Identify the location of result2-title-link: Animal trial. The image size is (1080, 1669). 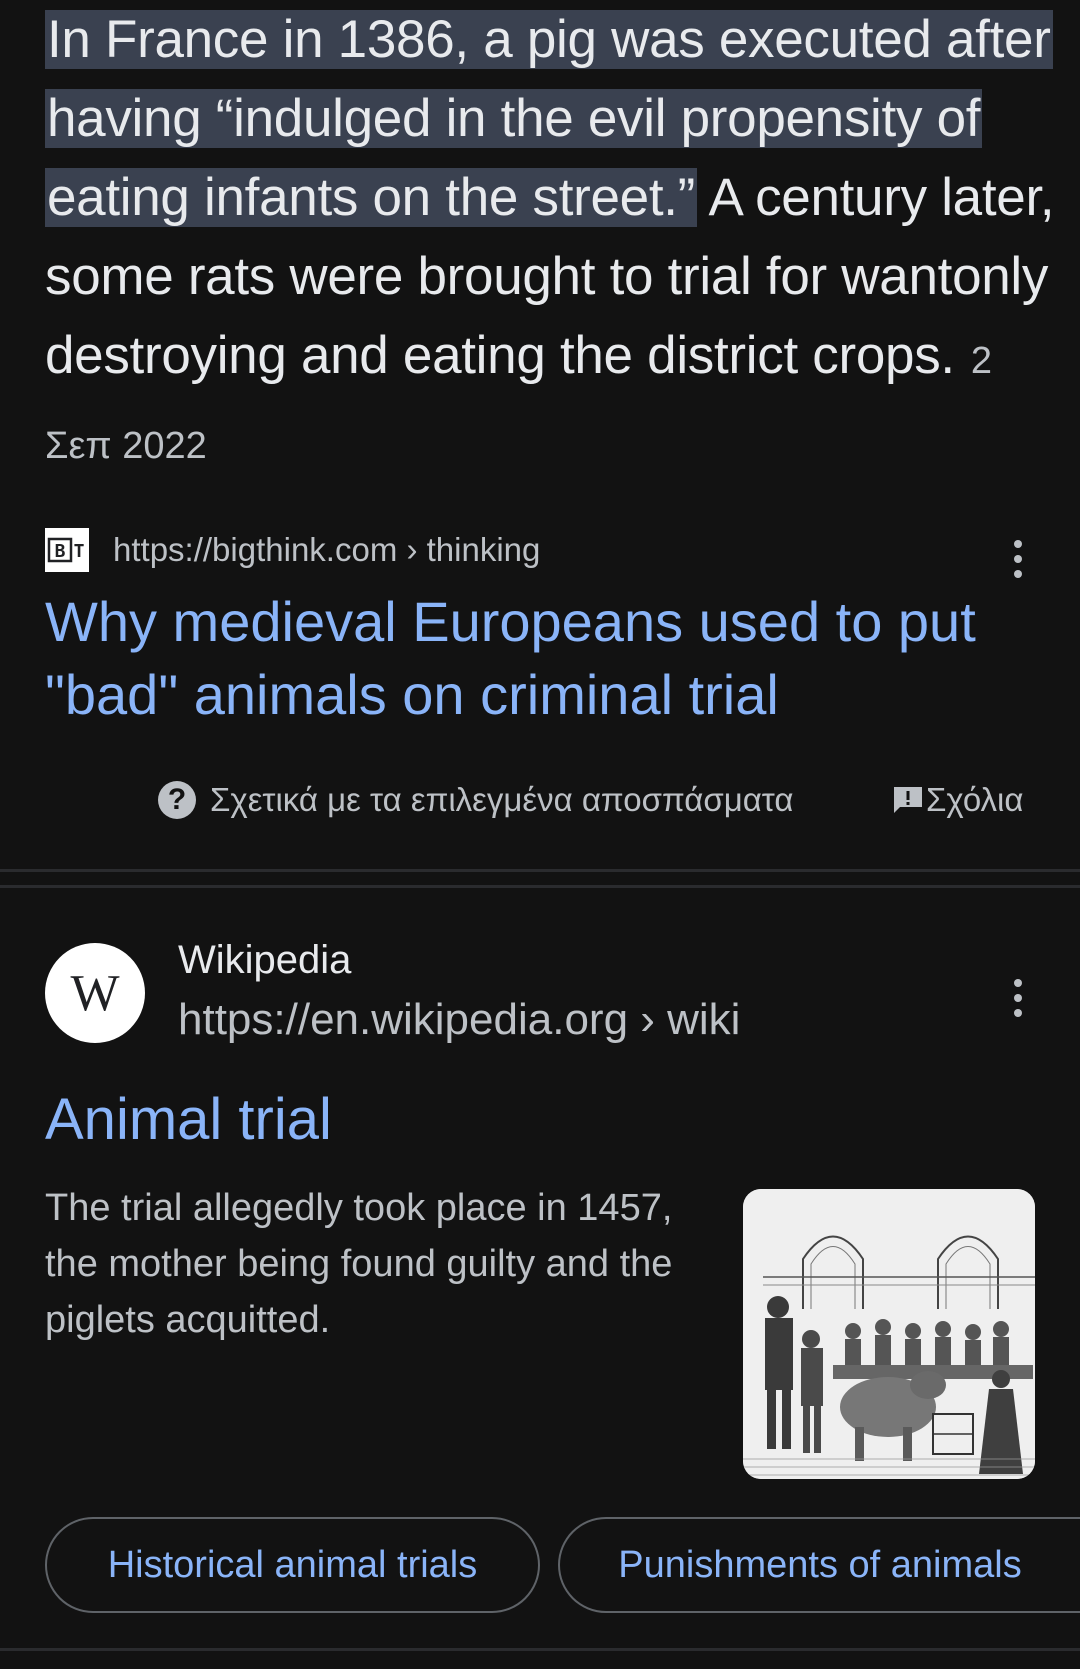
(188, 1119).